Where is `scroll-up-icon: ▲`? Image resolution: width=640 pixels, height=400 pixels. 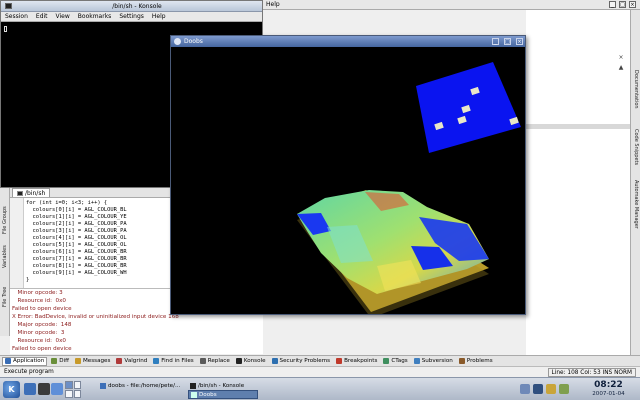 scroll-up-icon: ▲ is located at coordinates (621, 68).